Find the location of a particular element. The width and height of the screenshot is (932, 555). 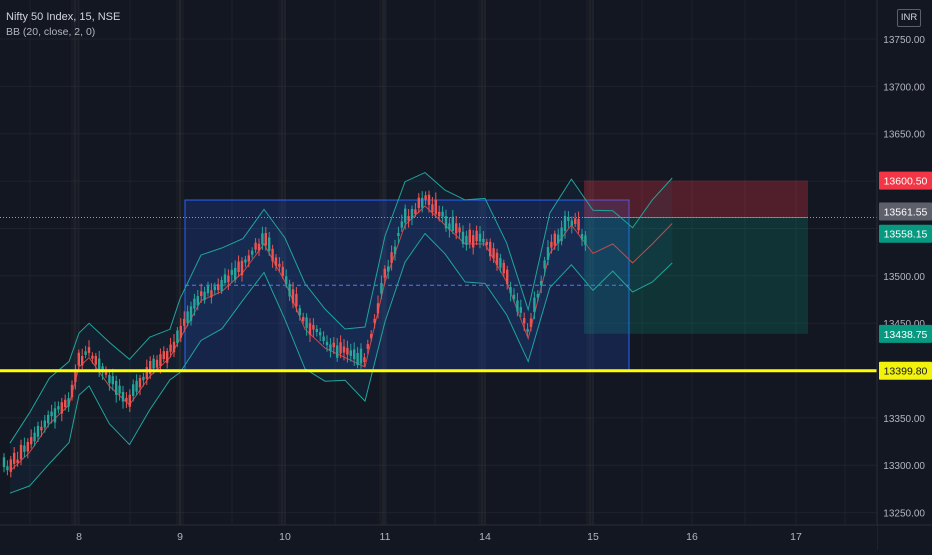

price-tick-label: 13500.00 is located at coordinates (904, 277).